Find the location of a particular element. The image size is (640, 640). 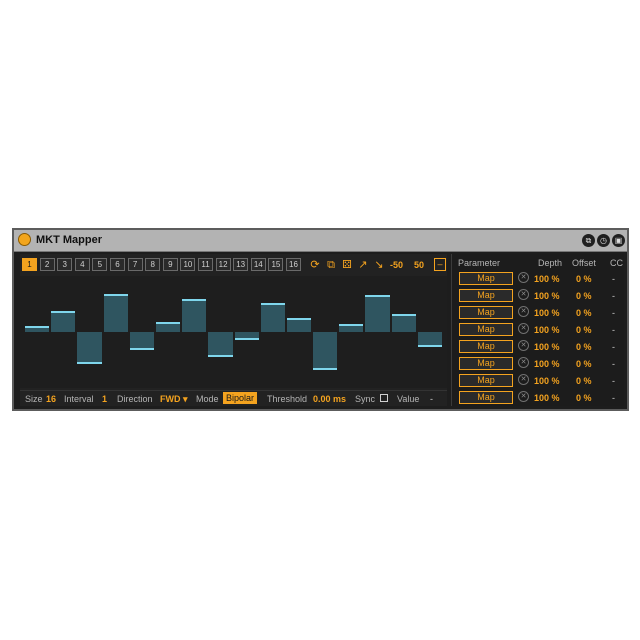

threshold-value: 0.00 ms is located at coordinates (329, 399).